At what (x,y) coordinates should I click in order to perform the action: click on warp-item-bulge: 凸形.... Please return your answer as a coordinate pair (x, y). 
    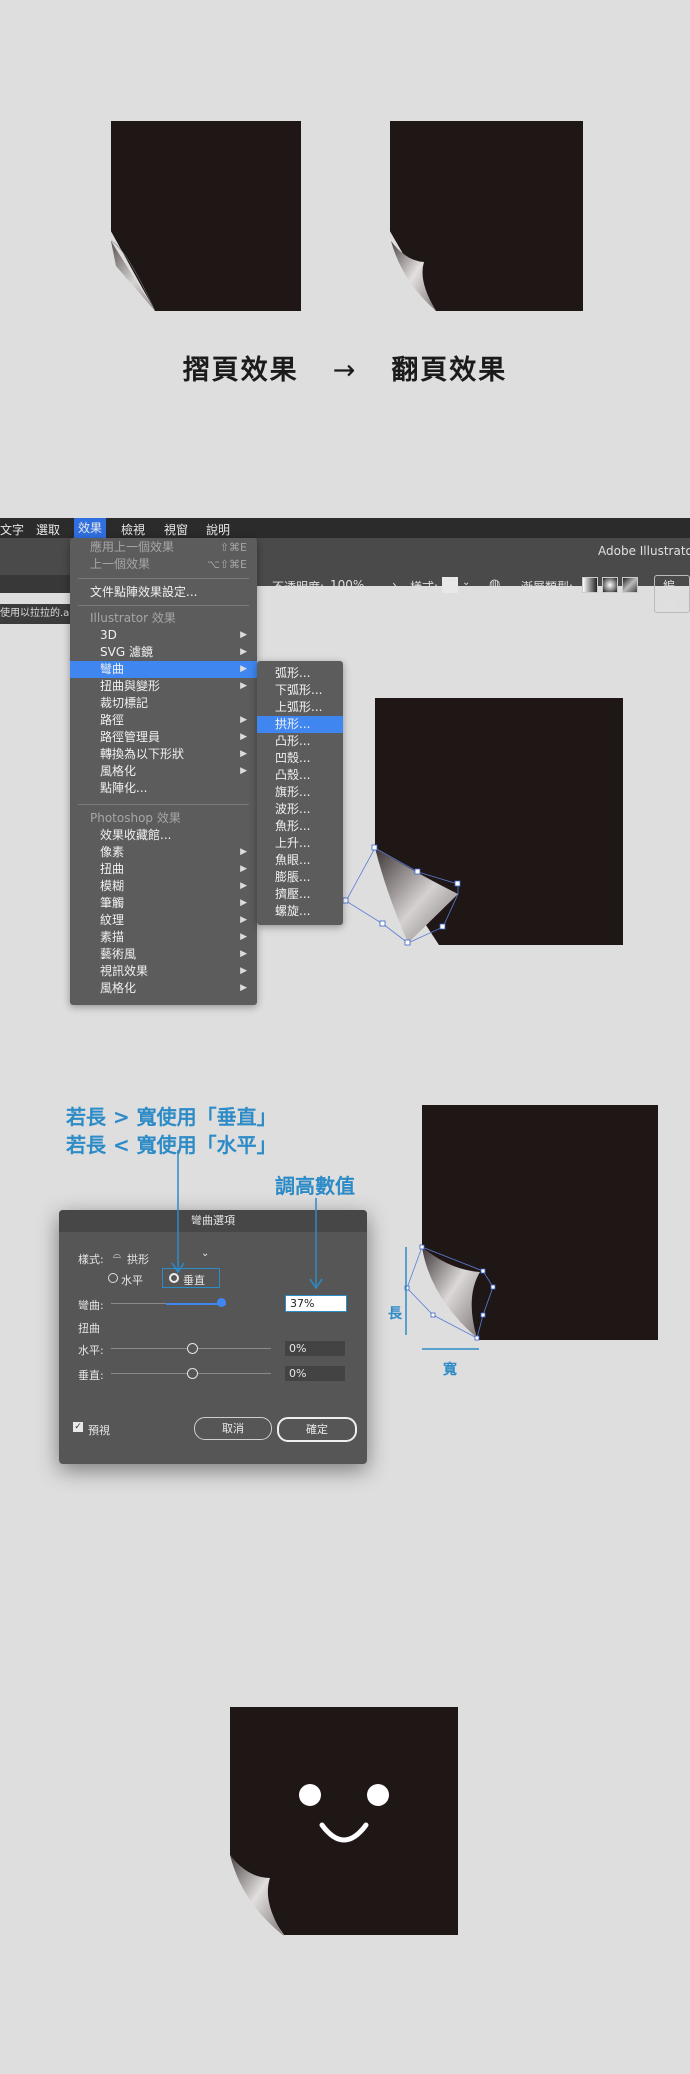
    Looking at the image, I should click on (300, 741).